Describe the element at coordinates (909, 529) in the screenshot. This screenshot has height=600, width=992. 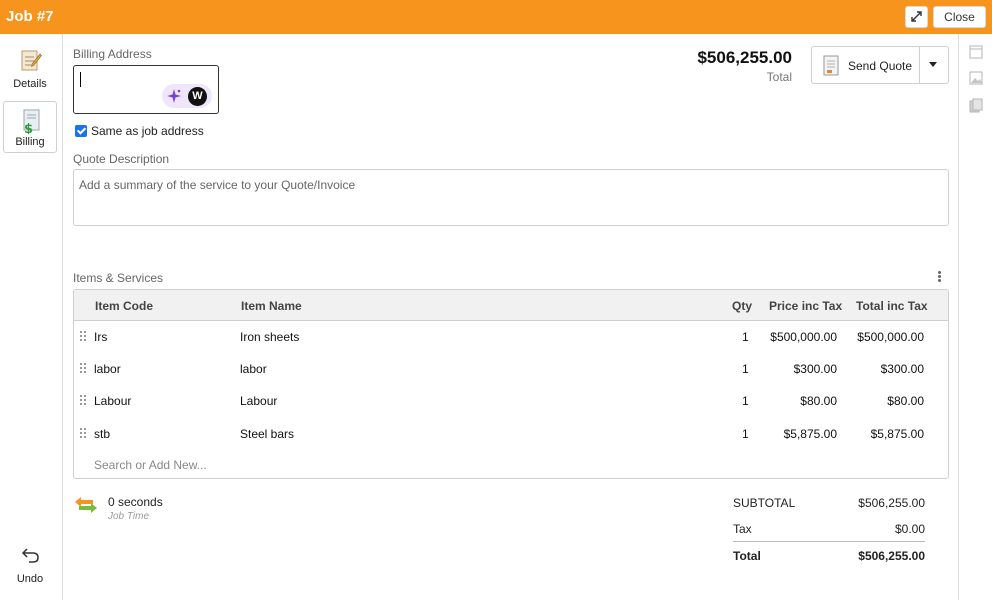
I see `tax-value: $0.00` at that location.